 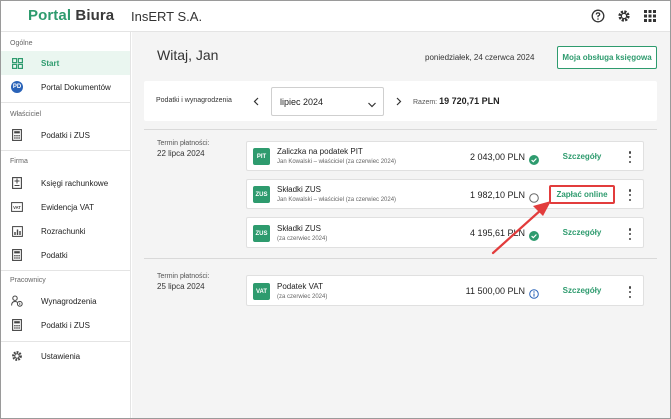 I want to click on vat-badge: VAT, so click(x=261, y=291).